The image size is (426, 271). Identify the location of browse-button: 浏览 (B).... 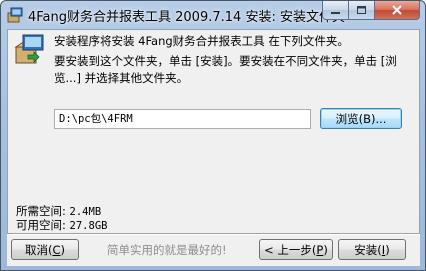
(361, 118).